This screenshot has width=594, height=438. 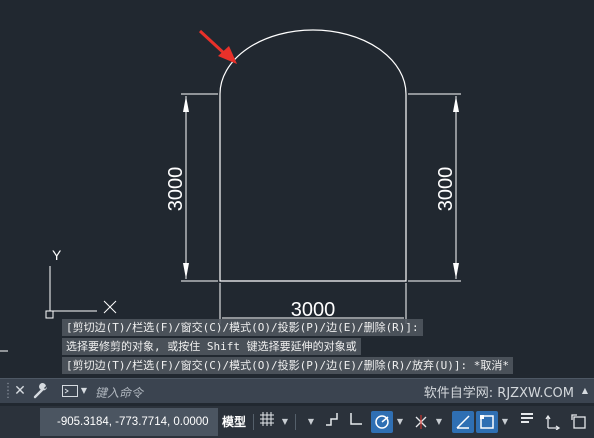 What do you see at coordinates (527, 422) in the screenshot?
I see `properties-icon` at bounding box center [527, 422].